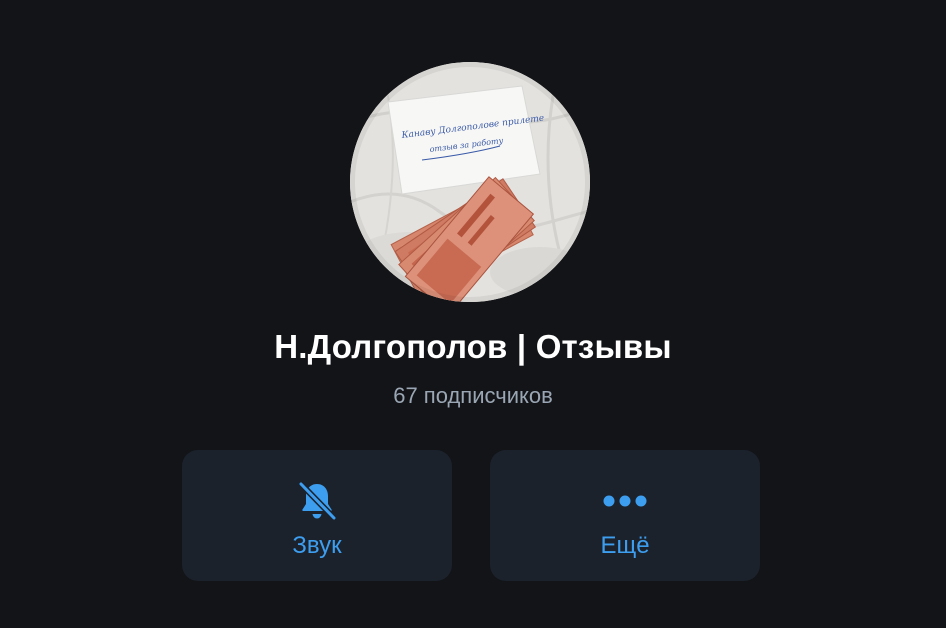  What do you see at coordinates (317, 501) in the screenshot?
I see `bell-muted-icon` at bounding box center [317, 501].